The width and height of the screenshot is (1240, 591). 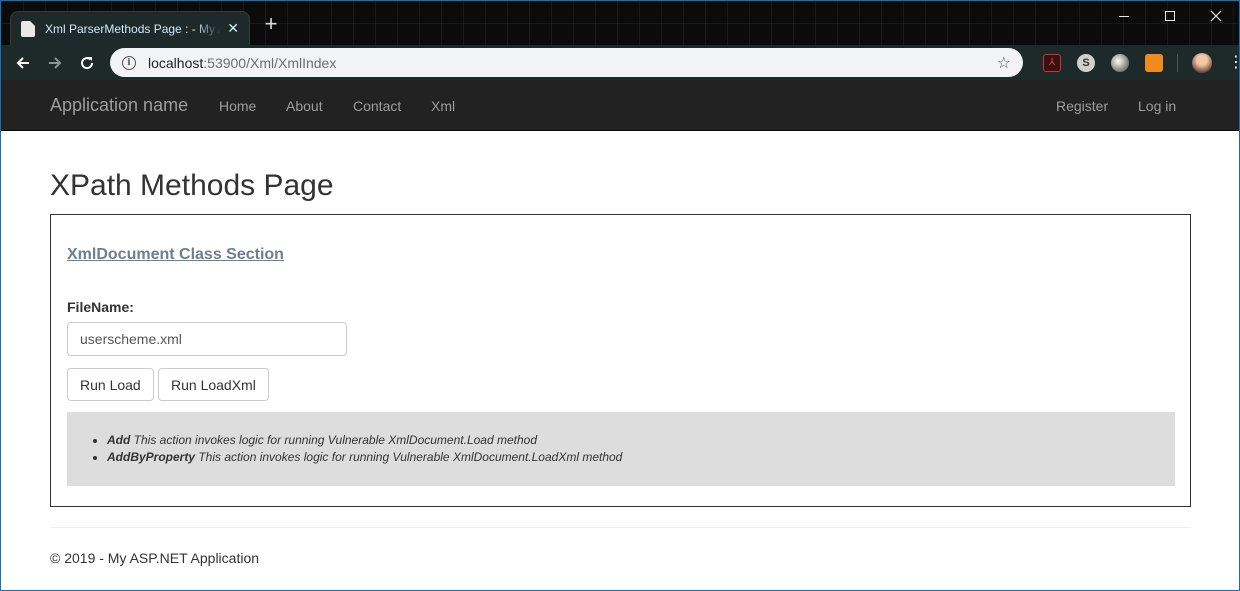 What do you see at coordinates (377, 106) in the screenshot?
I see `nav-contact: Contact` at bounding box center [377, 106].